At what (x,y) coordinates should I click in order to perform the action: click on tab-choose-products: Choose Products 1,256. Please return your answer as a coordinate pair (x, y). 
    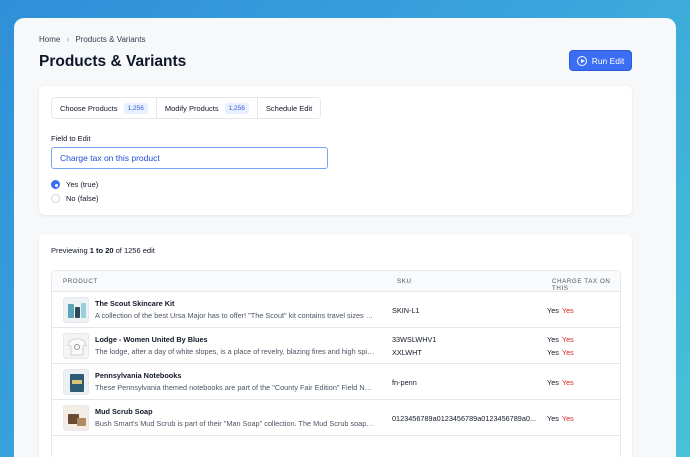
    Looking at the image, I should click on (104, 108).